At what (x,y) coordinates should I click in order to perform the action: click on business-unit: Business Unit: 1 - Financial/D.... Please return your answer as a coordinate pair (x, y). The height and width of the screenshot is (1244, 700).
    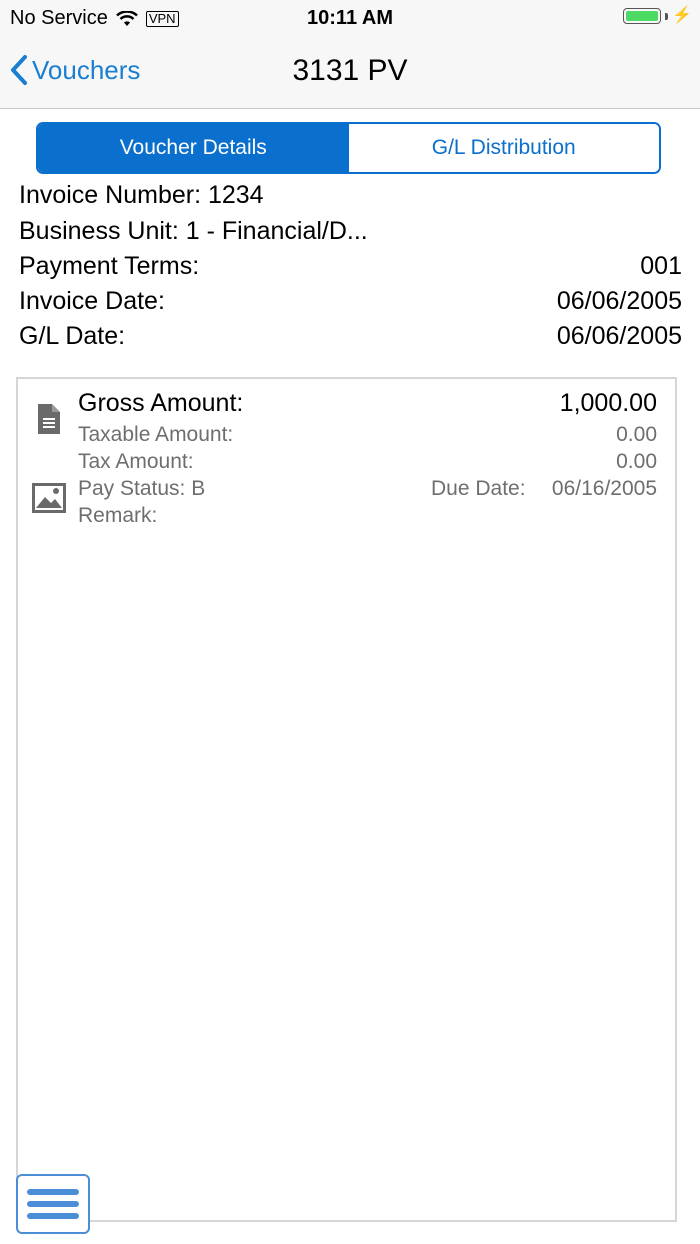
    Looking at the image, I should click on (193, 230).